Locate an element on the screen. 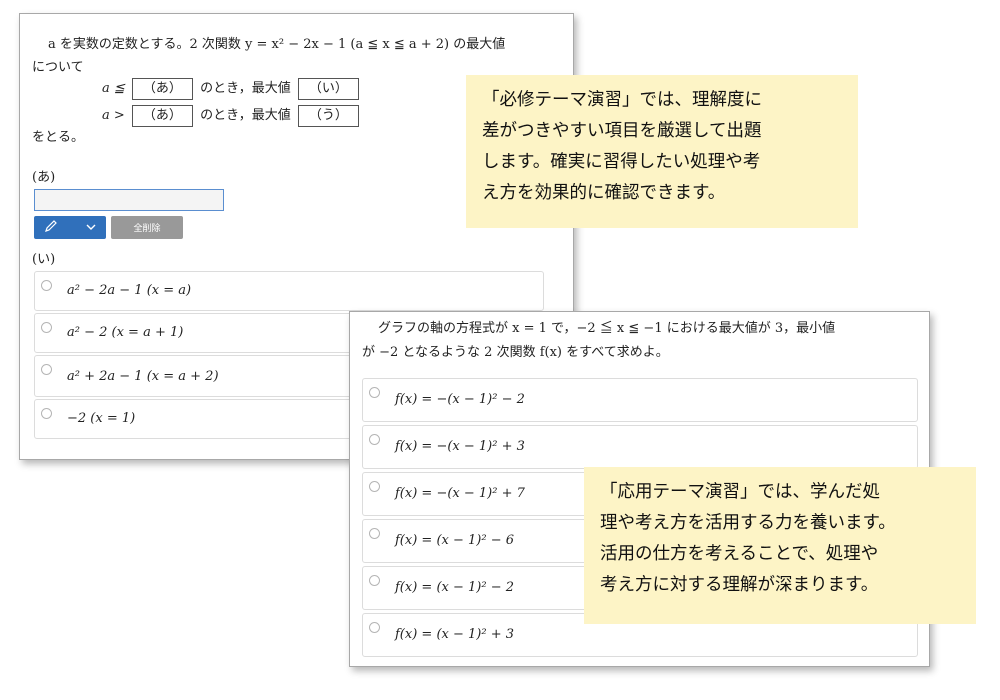 The image size is (1000, 700). option-text: f(x) = (x − 1)² − 6 is located at coordinates (454, 540).